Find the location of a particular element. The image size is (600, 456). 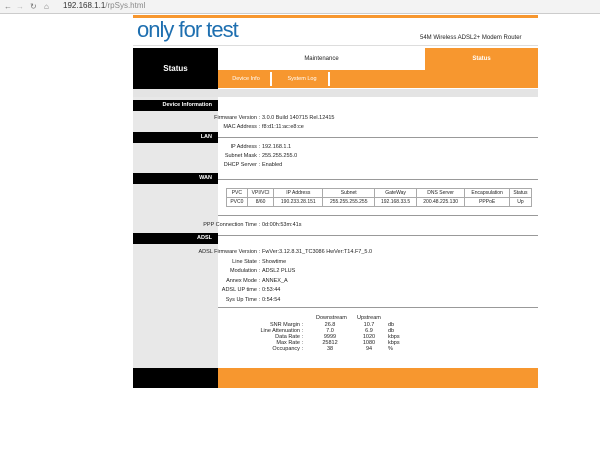

col-header: VPI/VCI is located at coordinates (260, 193).